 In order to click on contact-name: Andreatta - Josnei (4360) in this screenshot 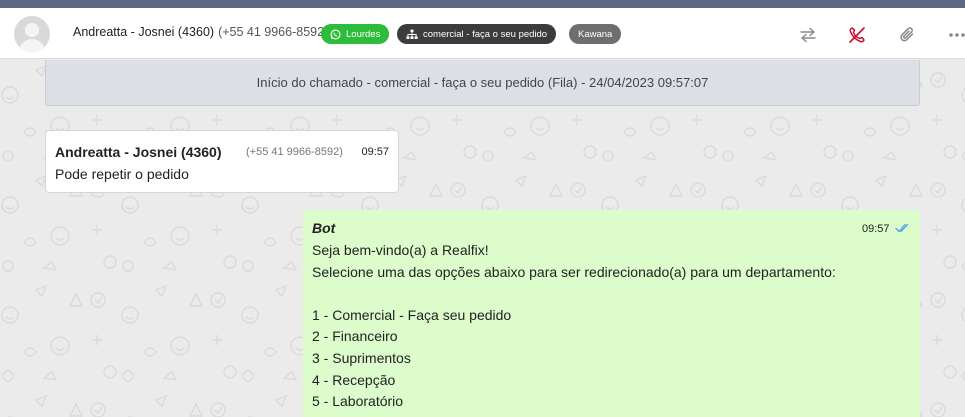, I will do `click(144, 32)`.